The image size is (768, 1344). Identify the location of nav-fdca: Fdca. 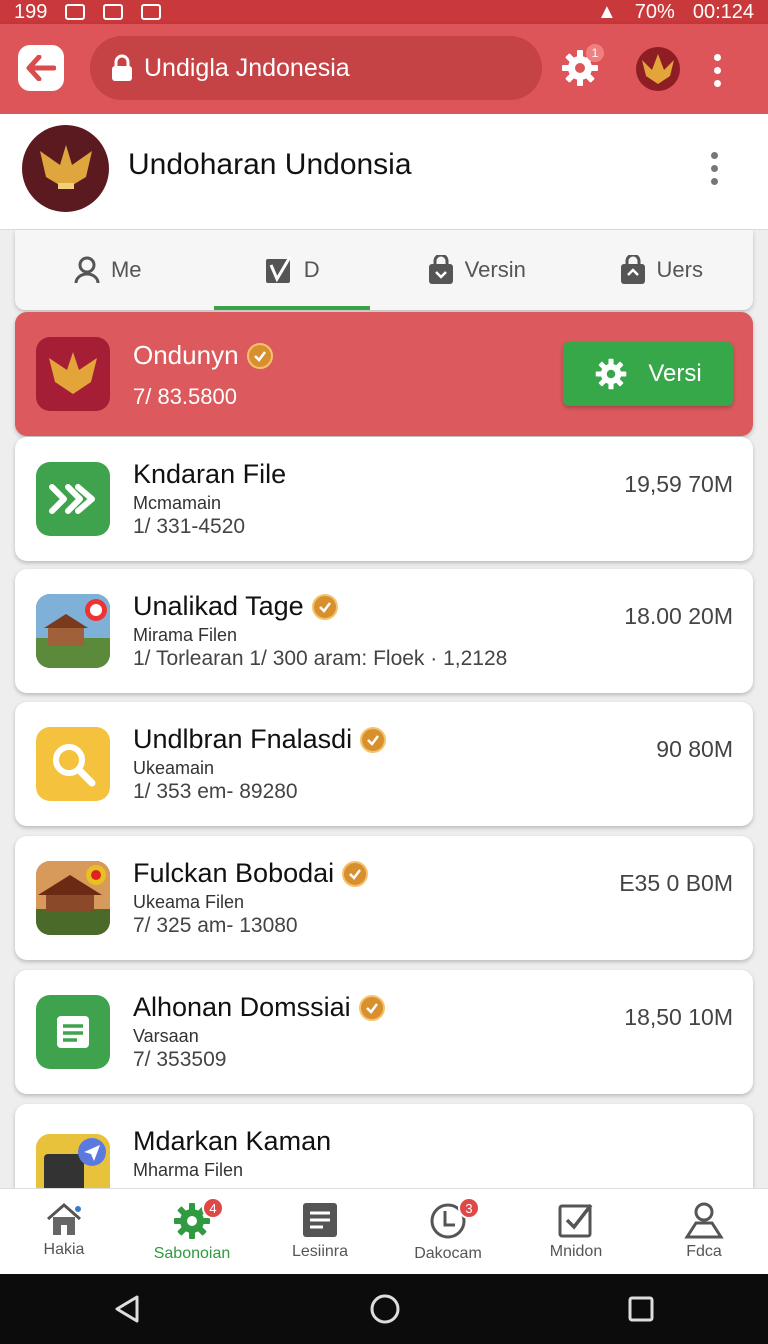
(704, 1231).